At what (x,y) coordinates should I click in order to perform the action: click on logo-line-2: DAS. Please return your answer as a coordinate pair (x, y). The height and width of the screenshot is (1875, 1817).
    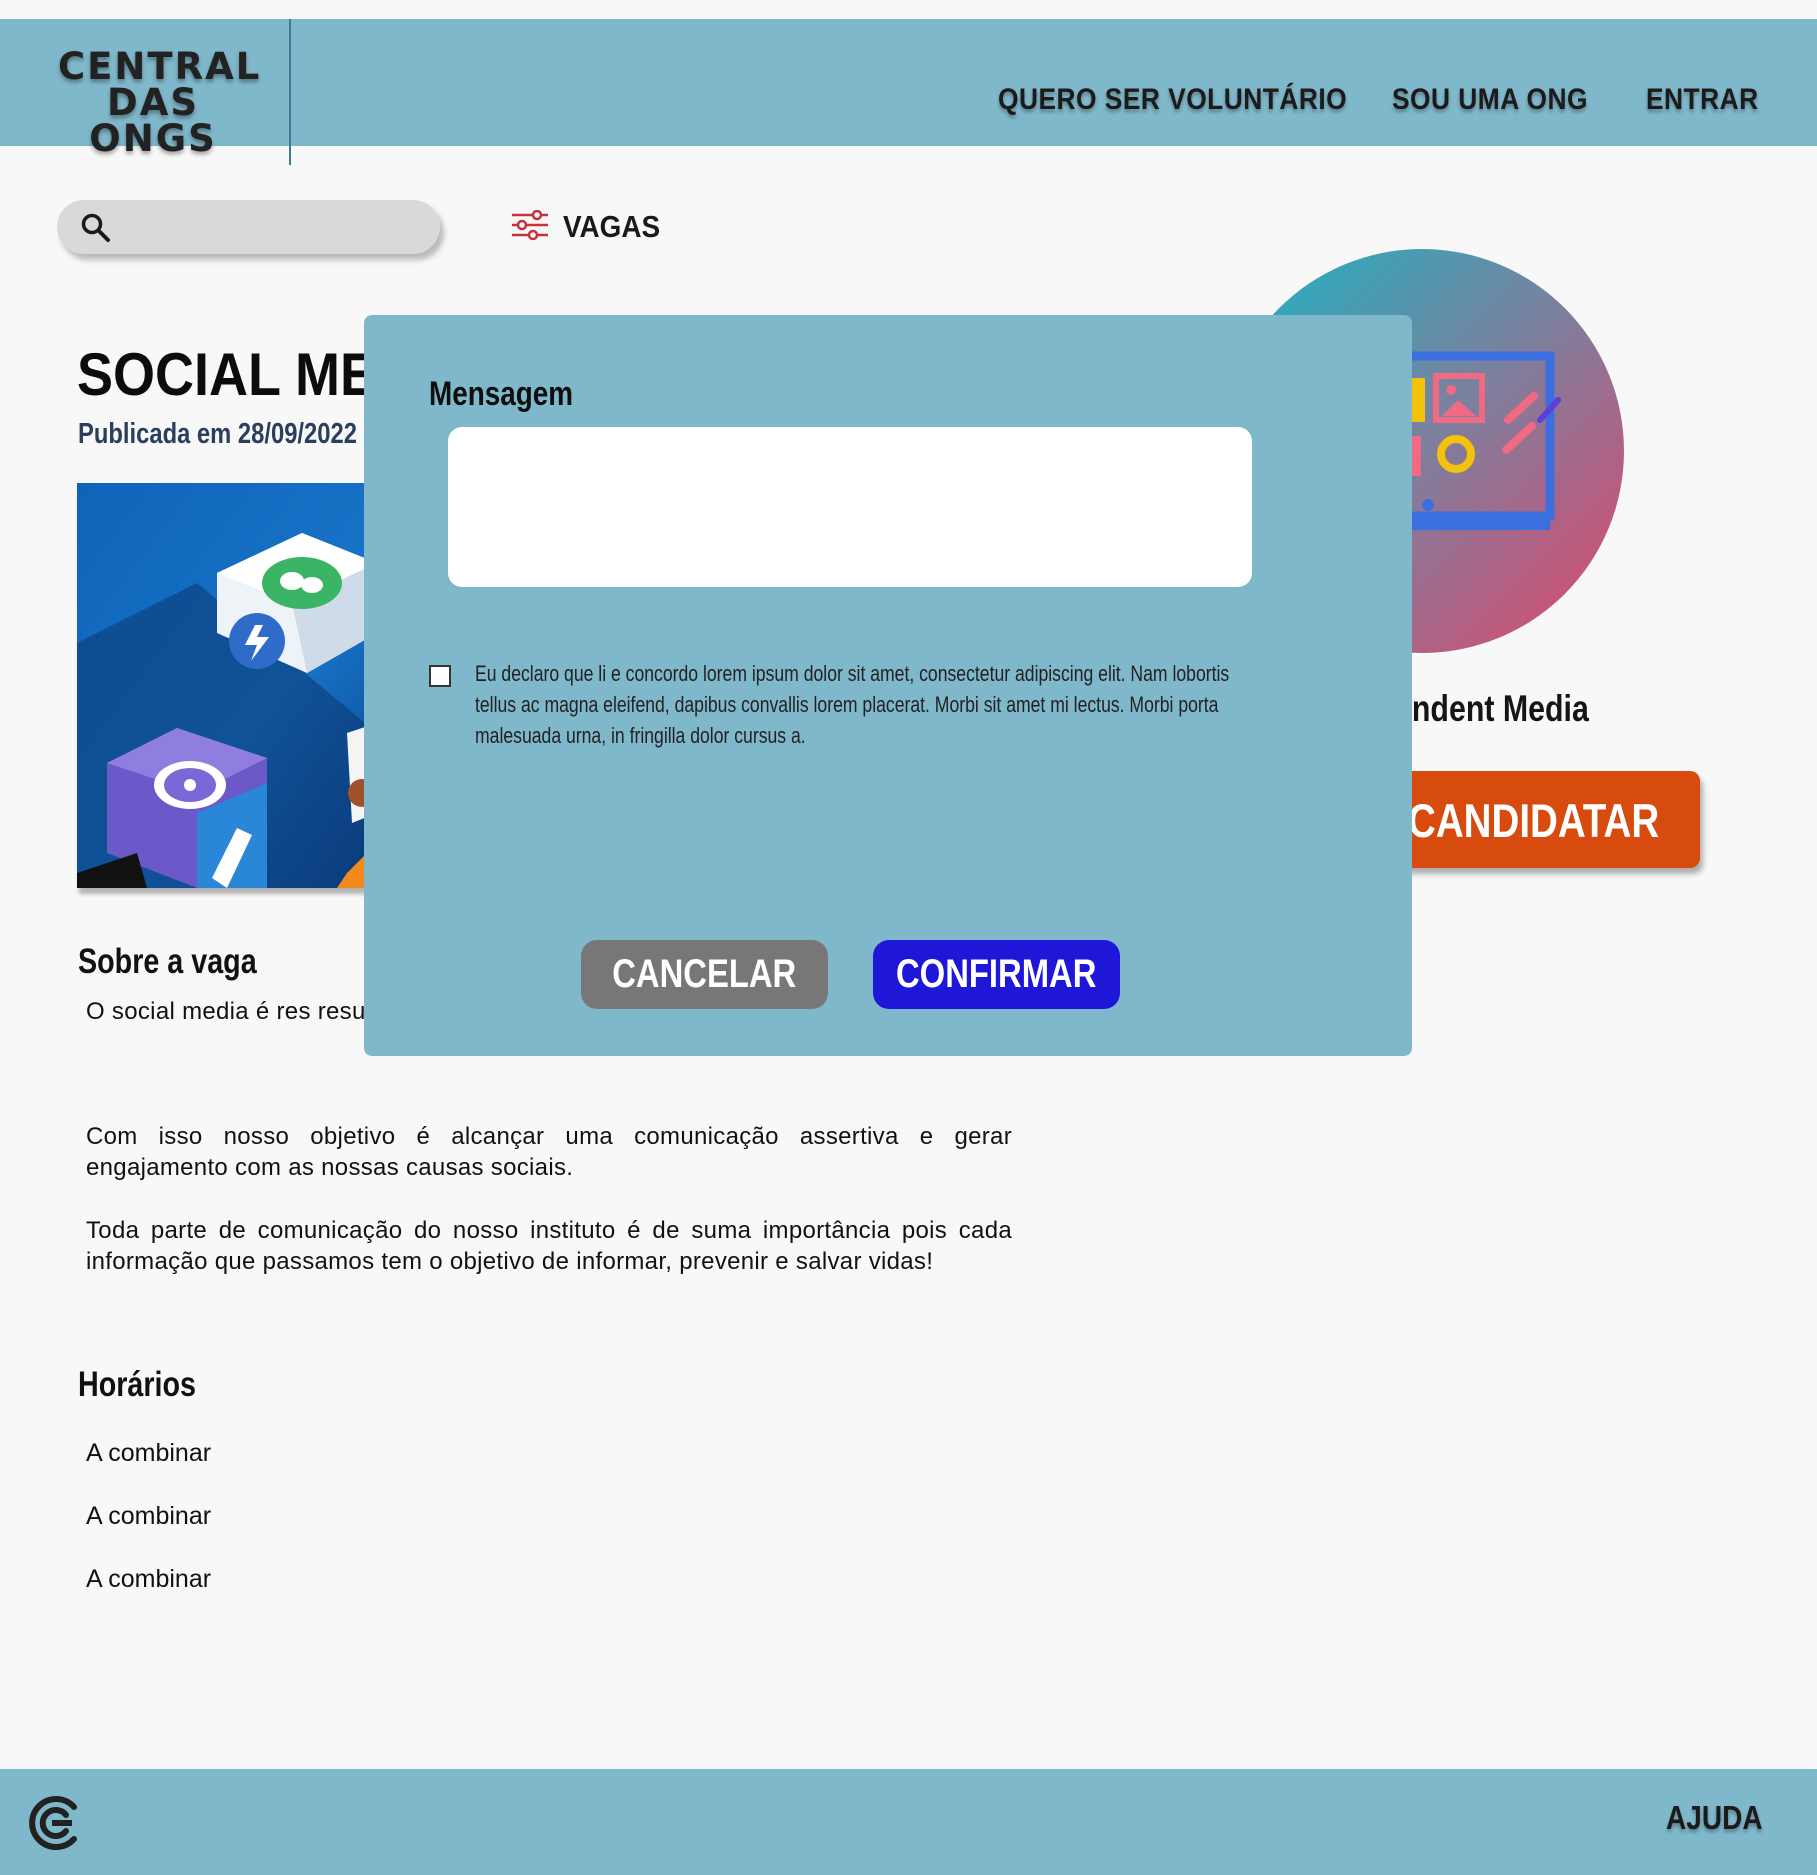
    Looking at the image, I should click on (153, 102).